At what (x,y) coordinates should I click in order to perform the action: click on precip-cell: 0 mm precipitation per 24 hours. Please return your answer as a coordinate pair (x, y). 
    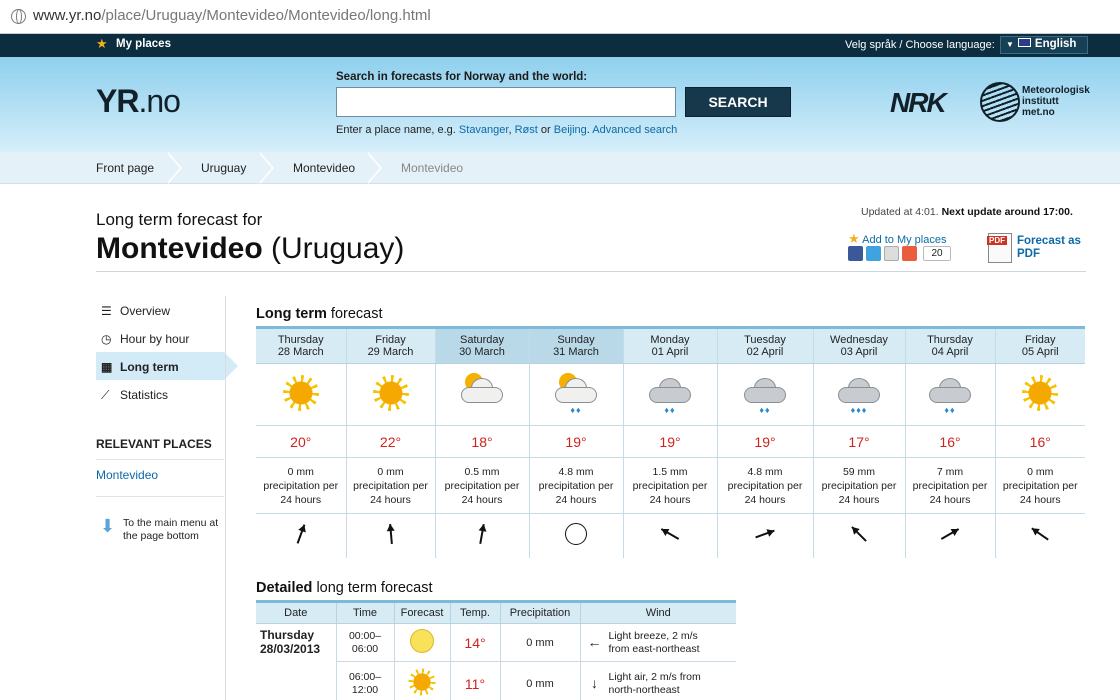
    Looking at the image, I should click on (301, 485).